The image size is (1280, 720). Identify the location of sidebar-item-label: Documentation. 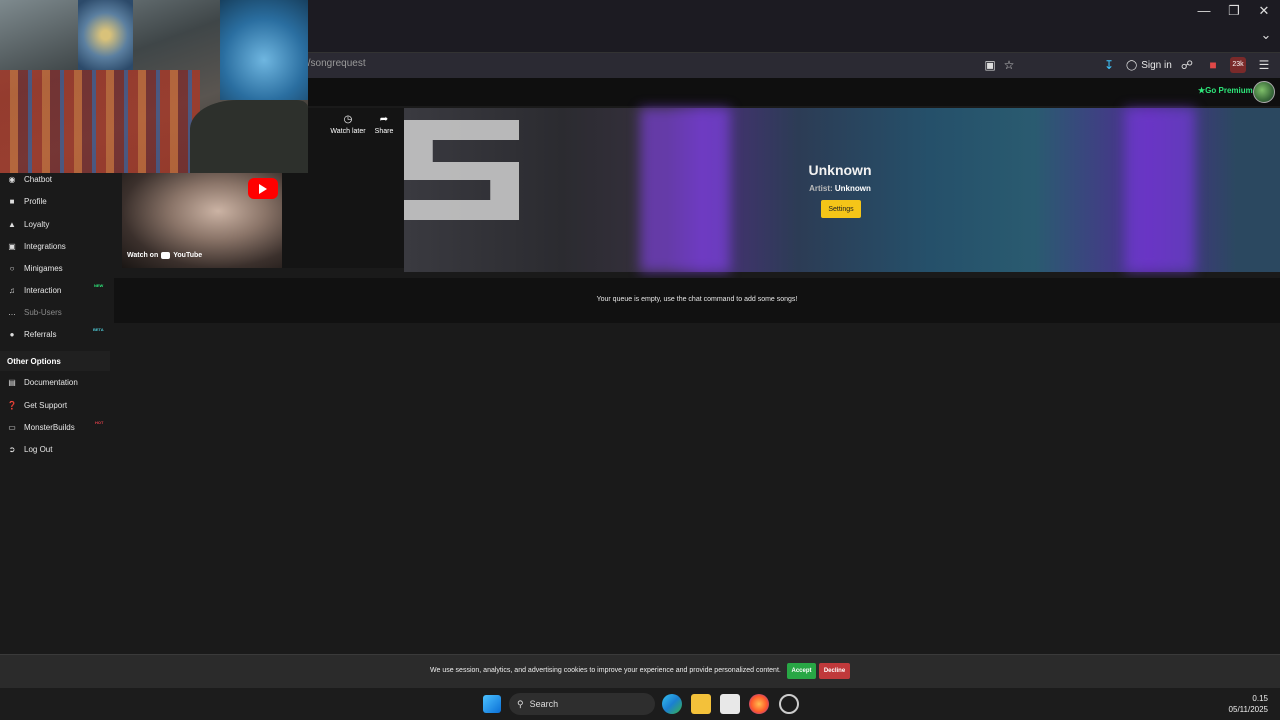
(51, 382).